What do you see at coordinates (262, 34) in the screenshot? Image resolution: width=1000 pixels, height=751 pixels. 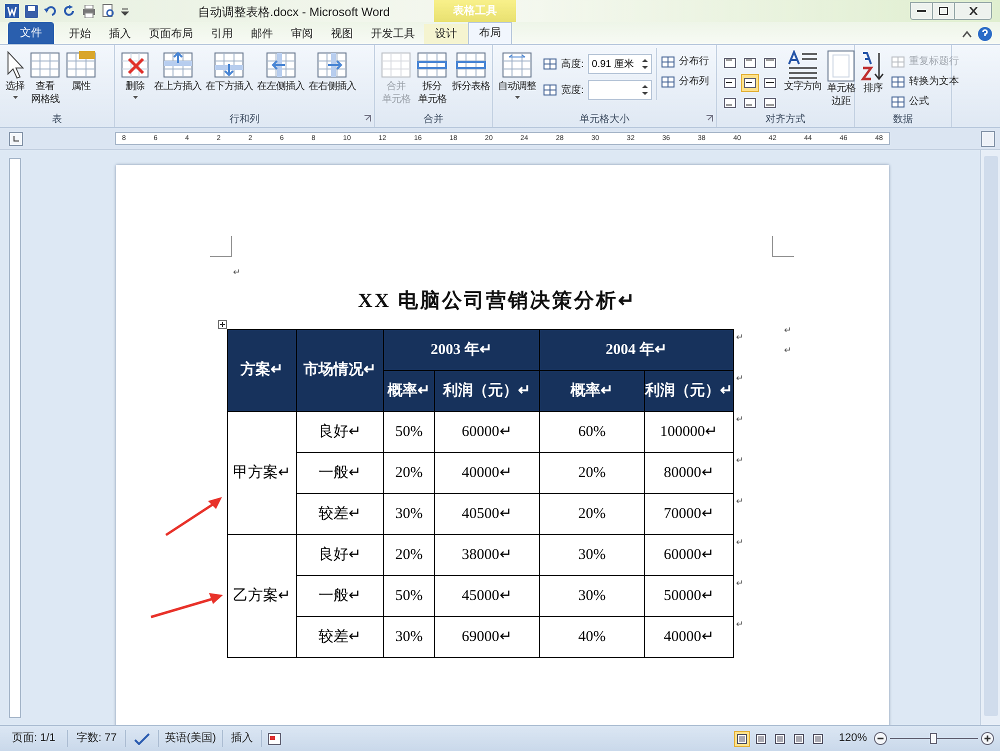 I see `ribbon-tab: 邮件` at bounding box center [262, 34].